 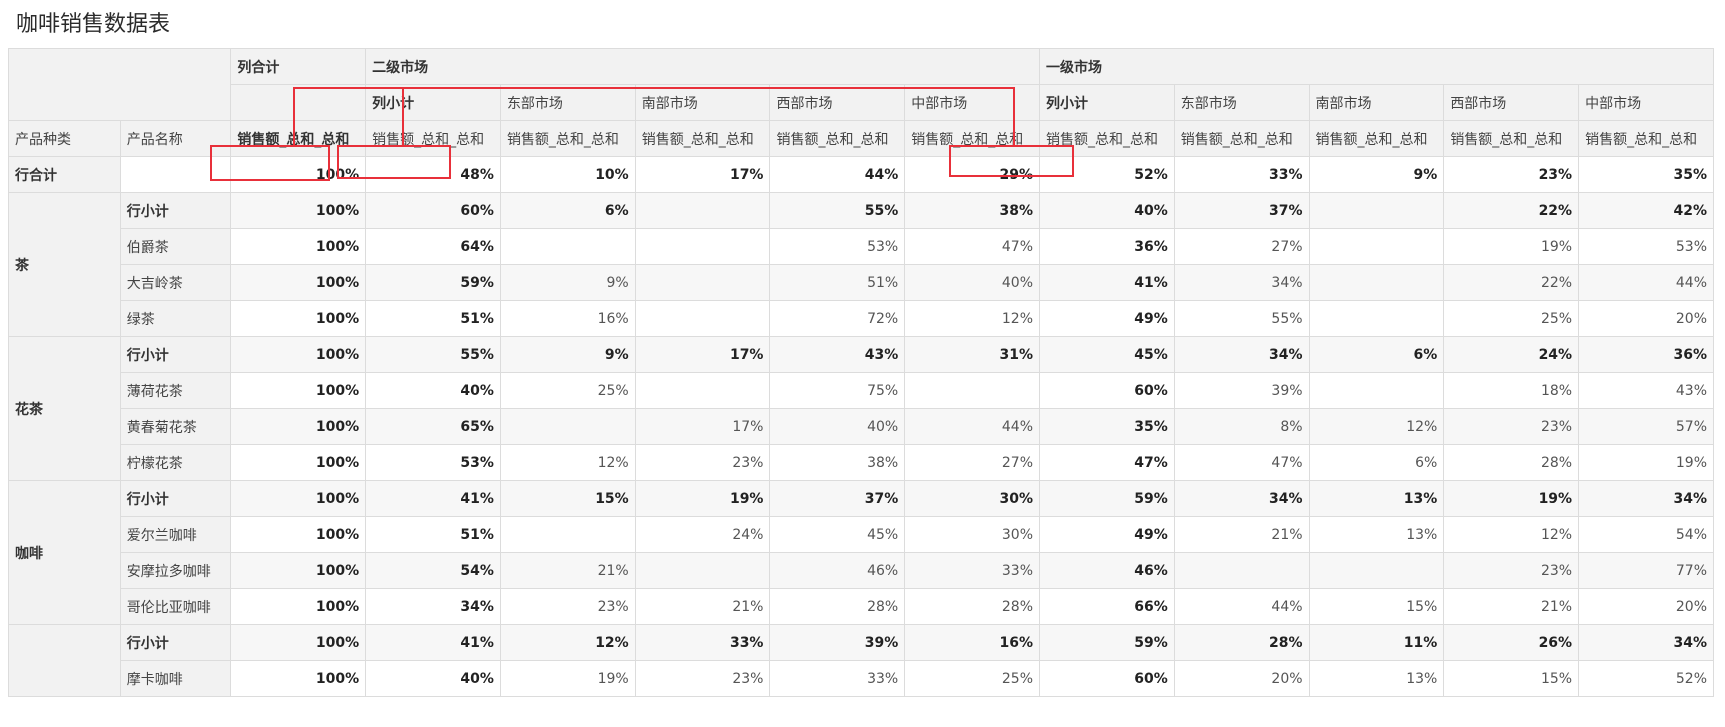 What do you see at coordinates (433, 570) in the screenshot?
I see `value-cell: 54%` at bounding box center [433, 570].